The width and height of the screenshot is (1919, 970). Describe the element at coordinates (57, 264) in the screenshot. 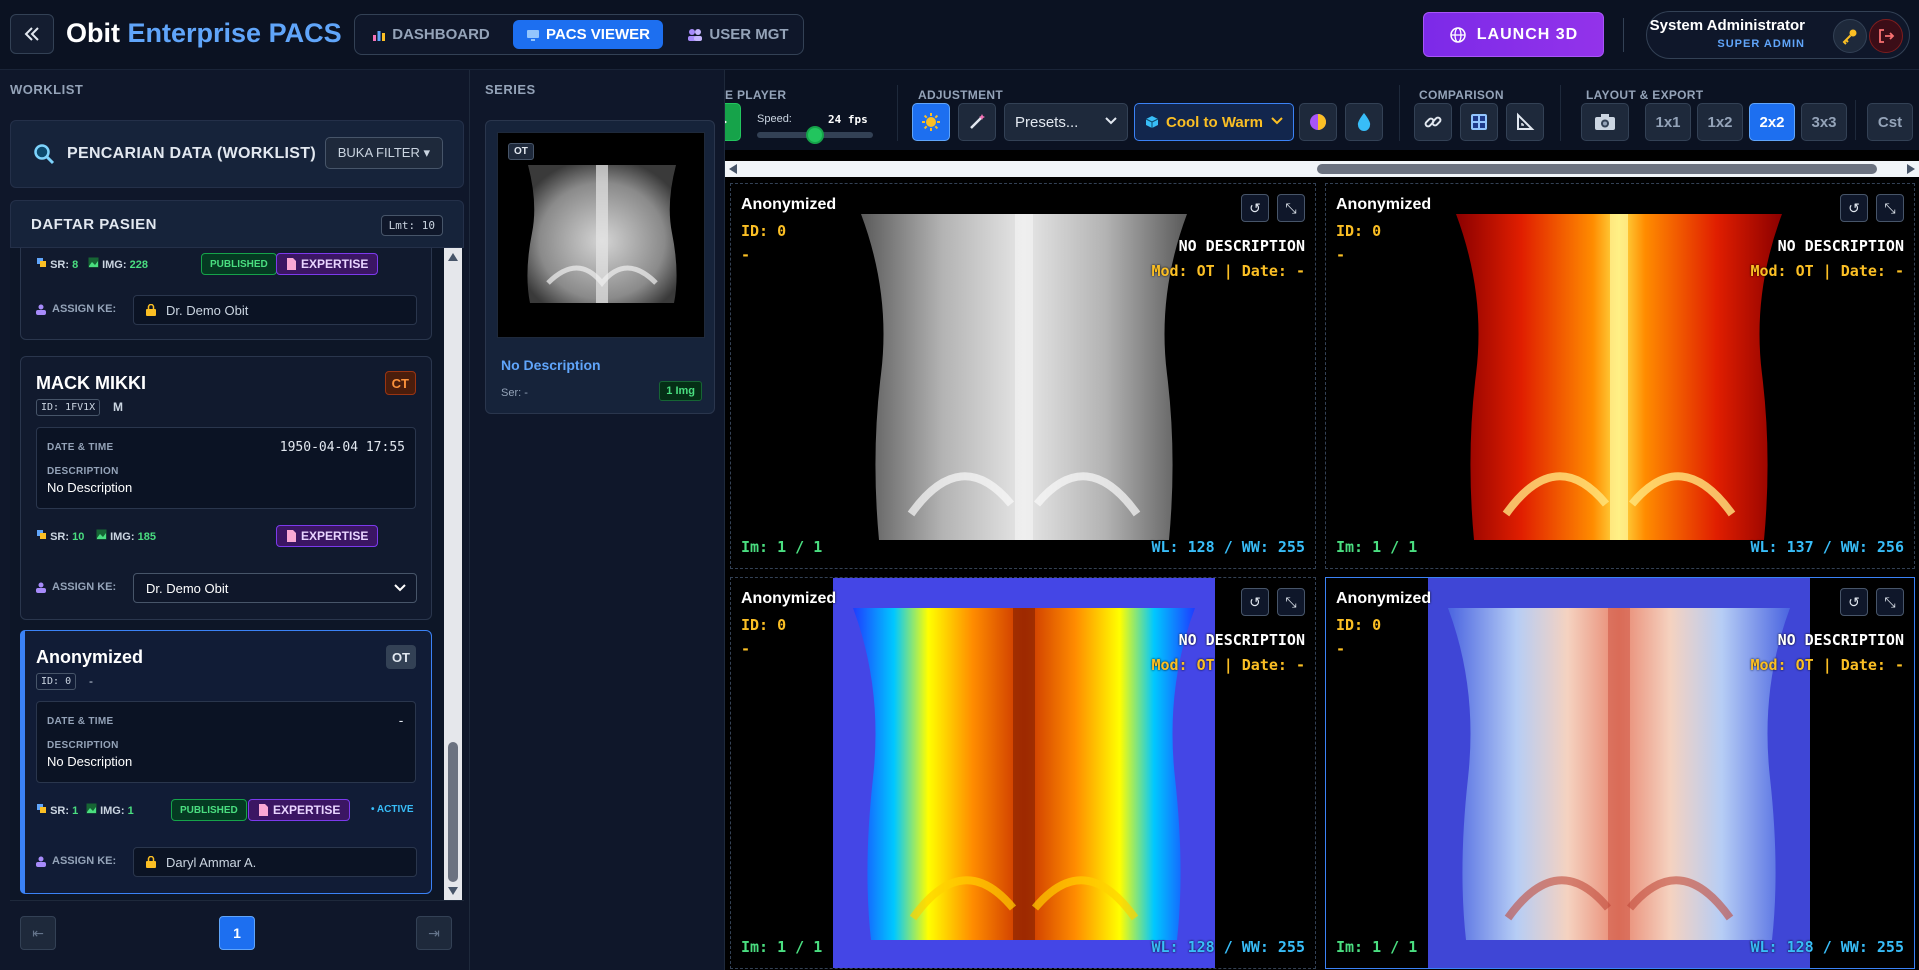

I see `sr-count: SR: 8` at that location.